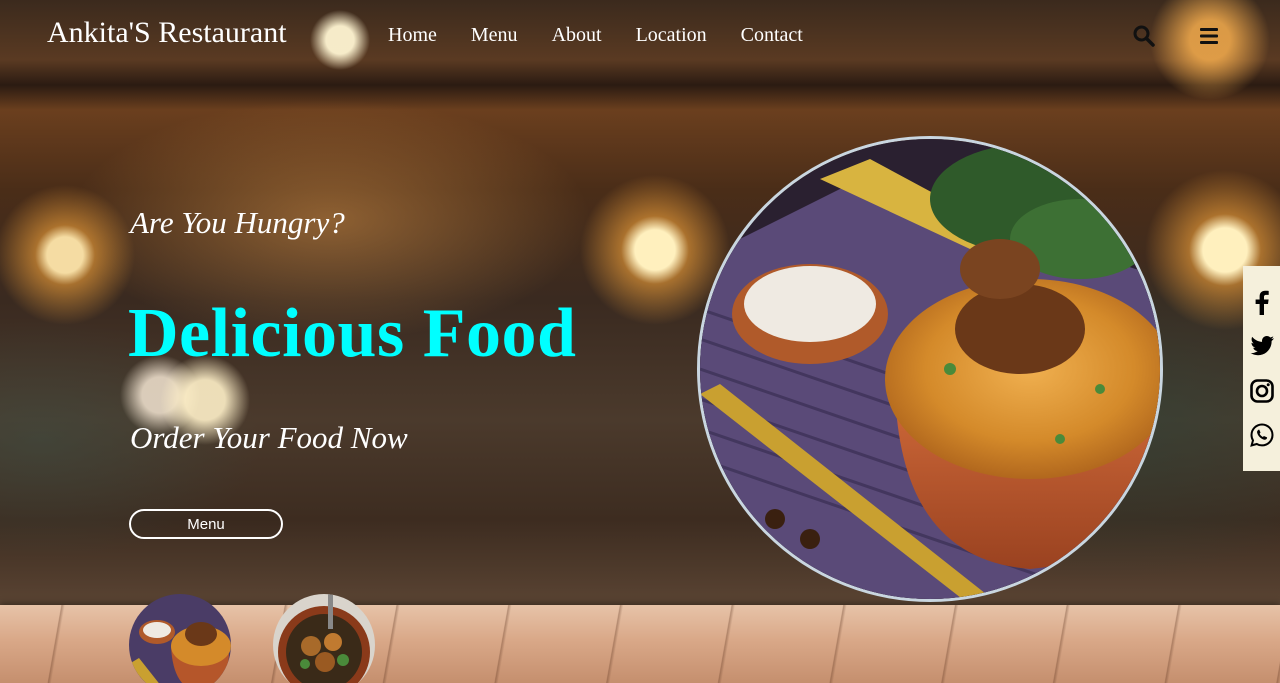 This screenshot has height=683, width=1280. Describe the element at coordinates (352, 333) in the screenshot. I see `hero-title: Delicious Food` at that location.